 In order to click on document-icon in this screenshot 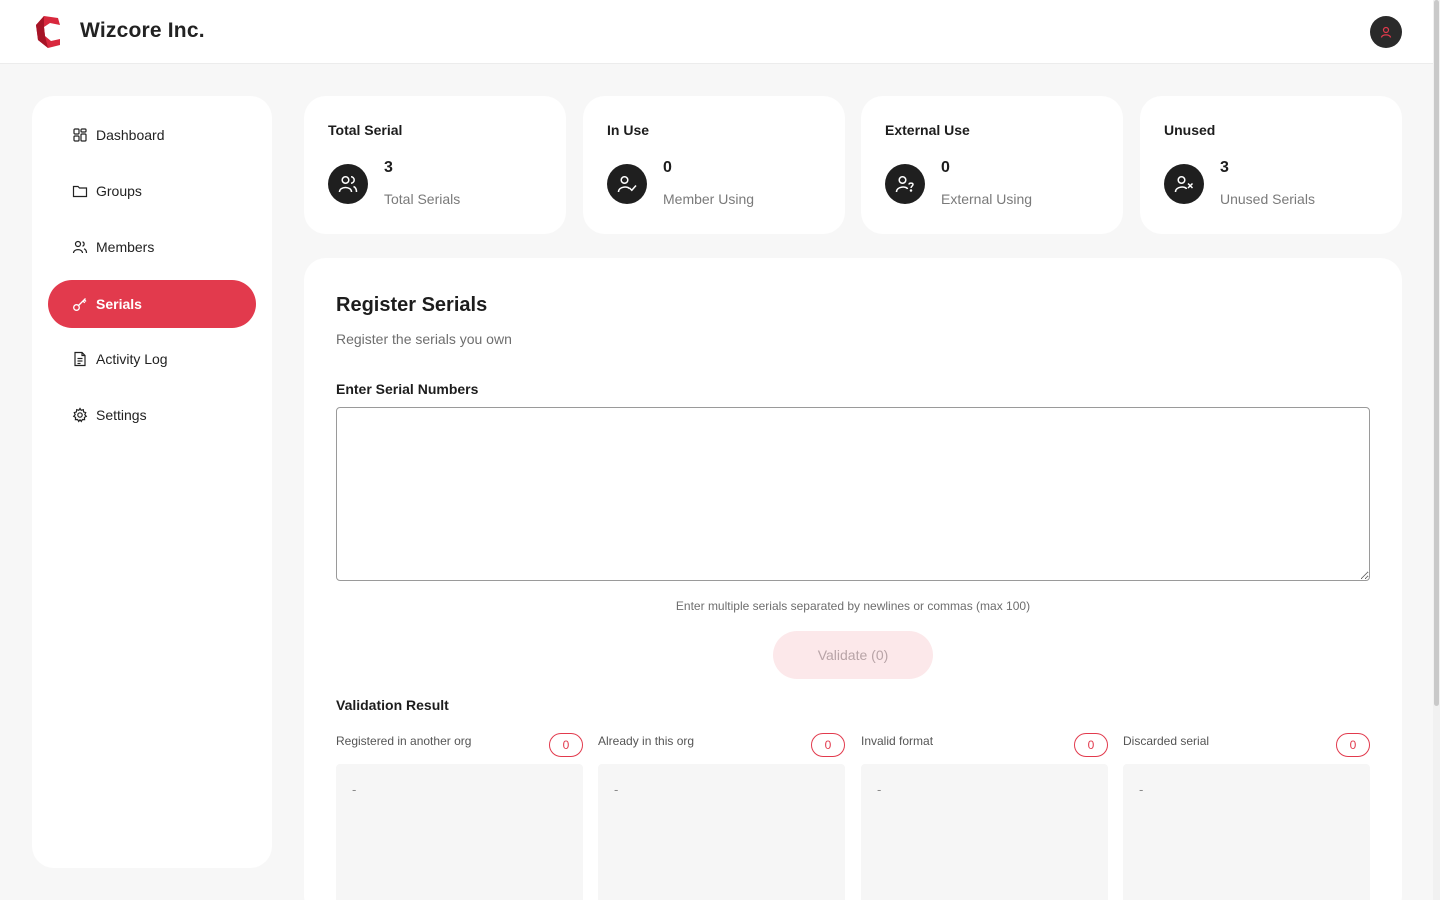, I will do `click(80, 359)`.